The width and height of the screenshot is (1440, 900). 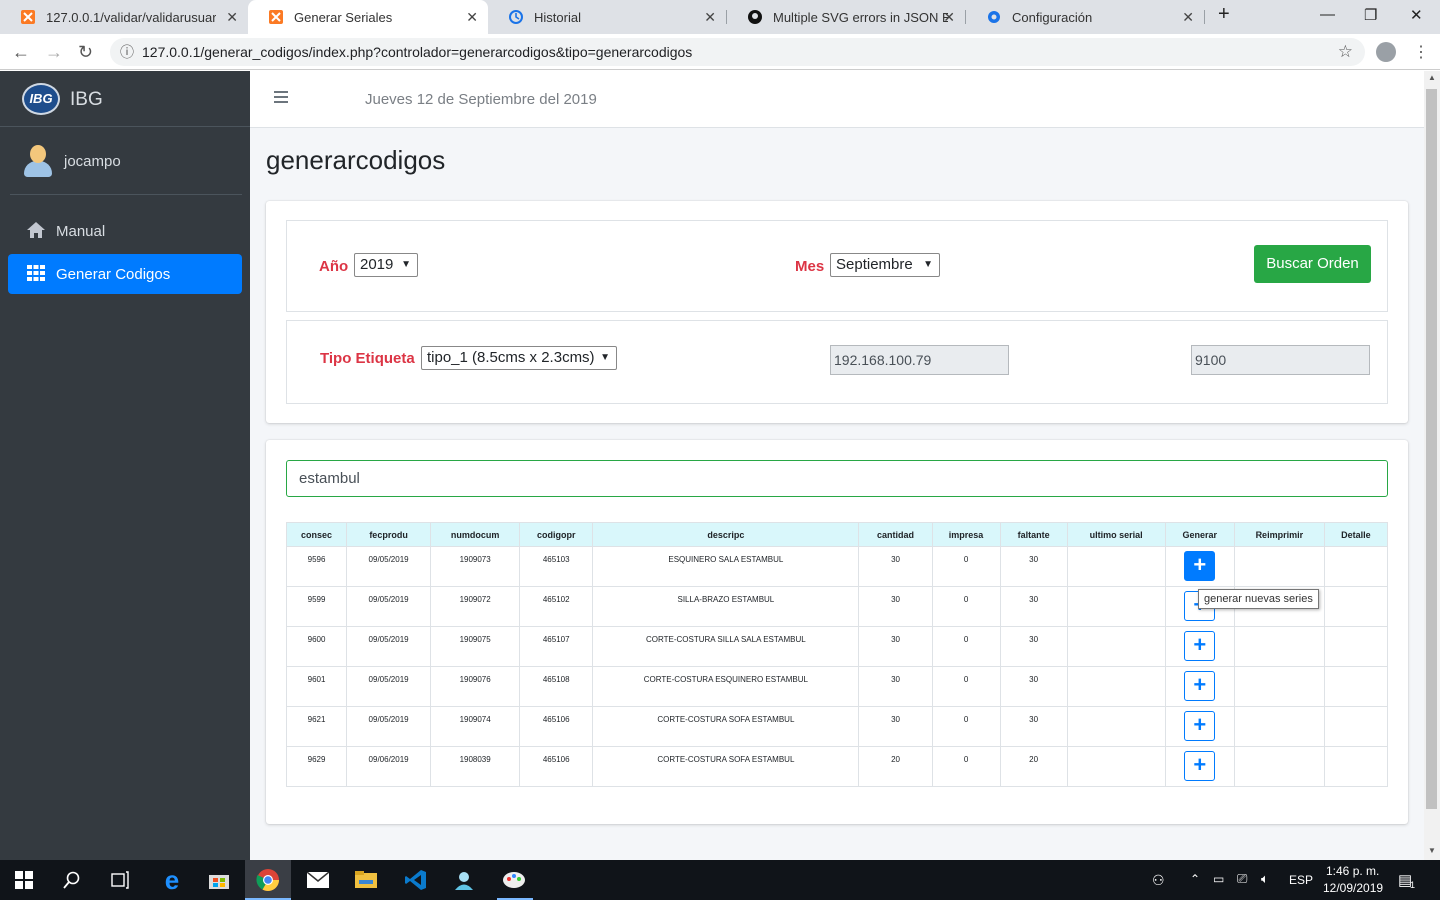 I want to click on browser-tab-validar: 127.0.0.1/validar/validarusuariojh ✕, so click(x=124, y=17).